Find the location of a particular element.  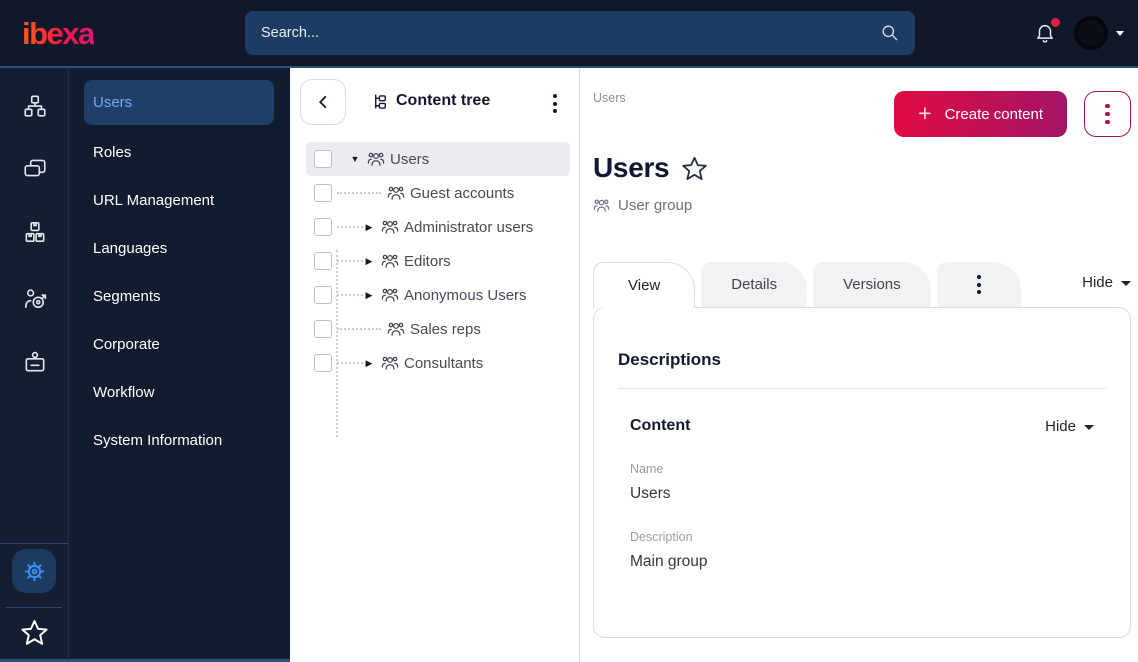

content-tree-menu-button is located at coordinates (555, 103).